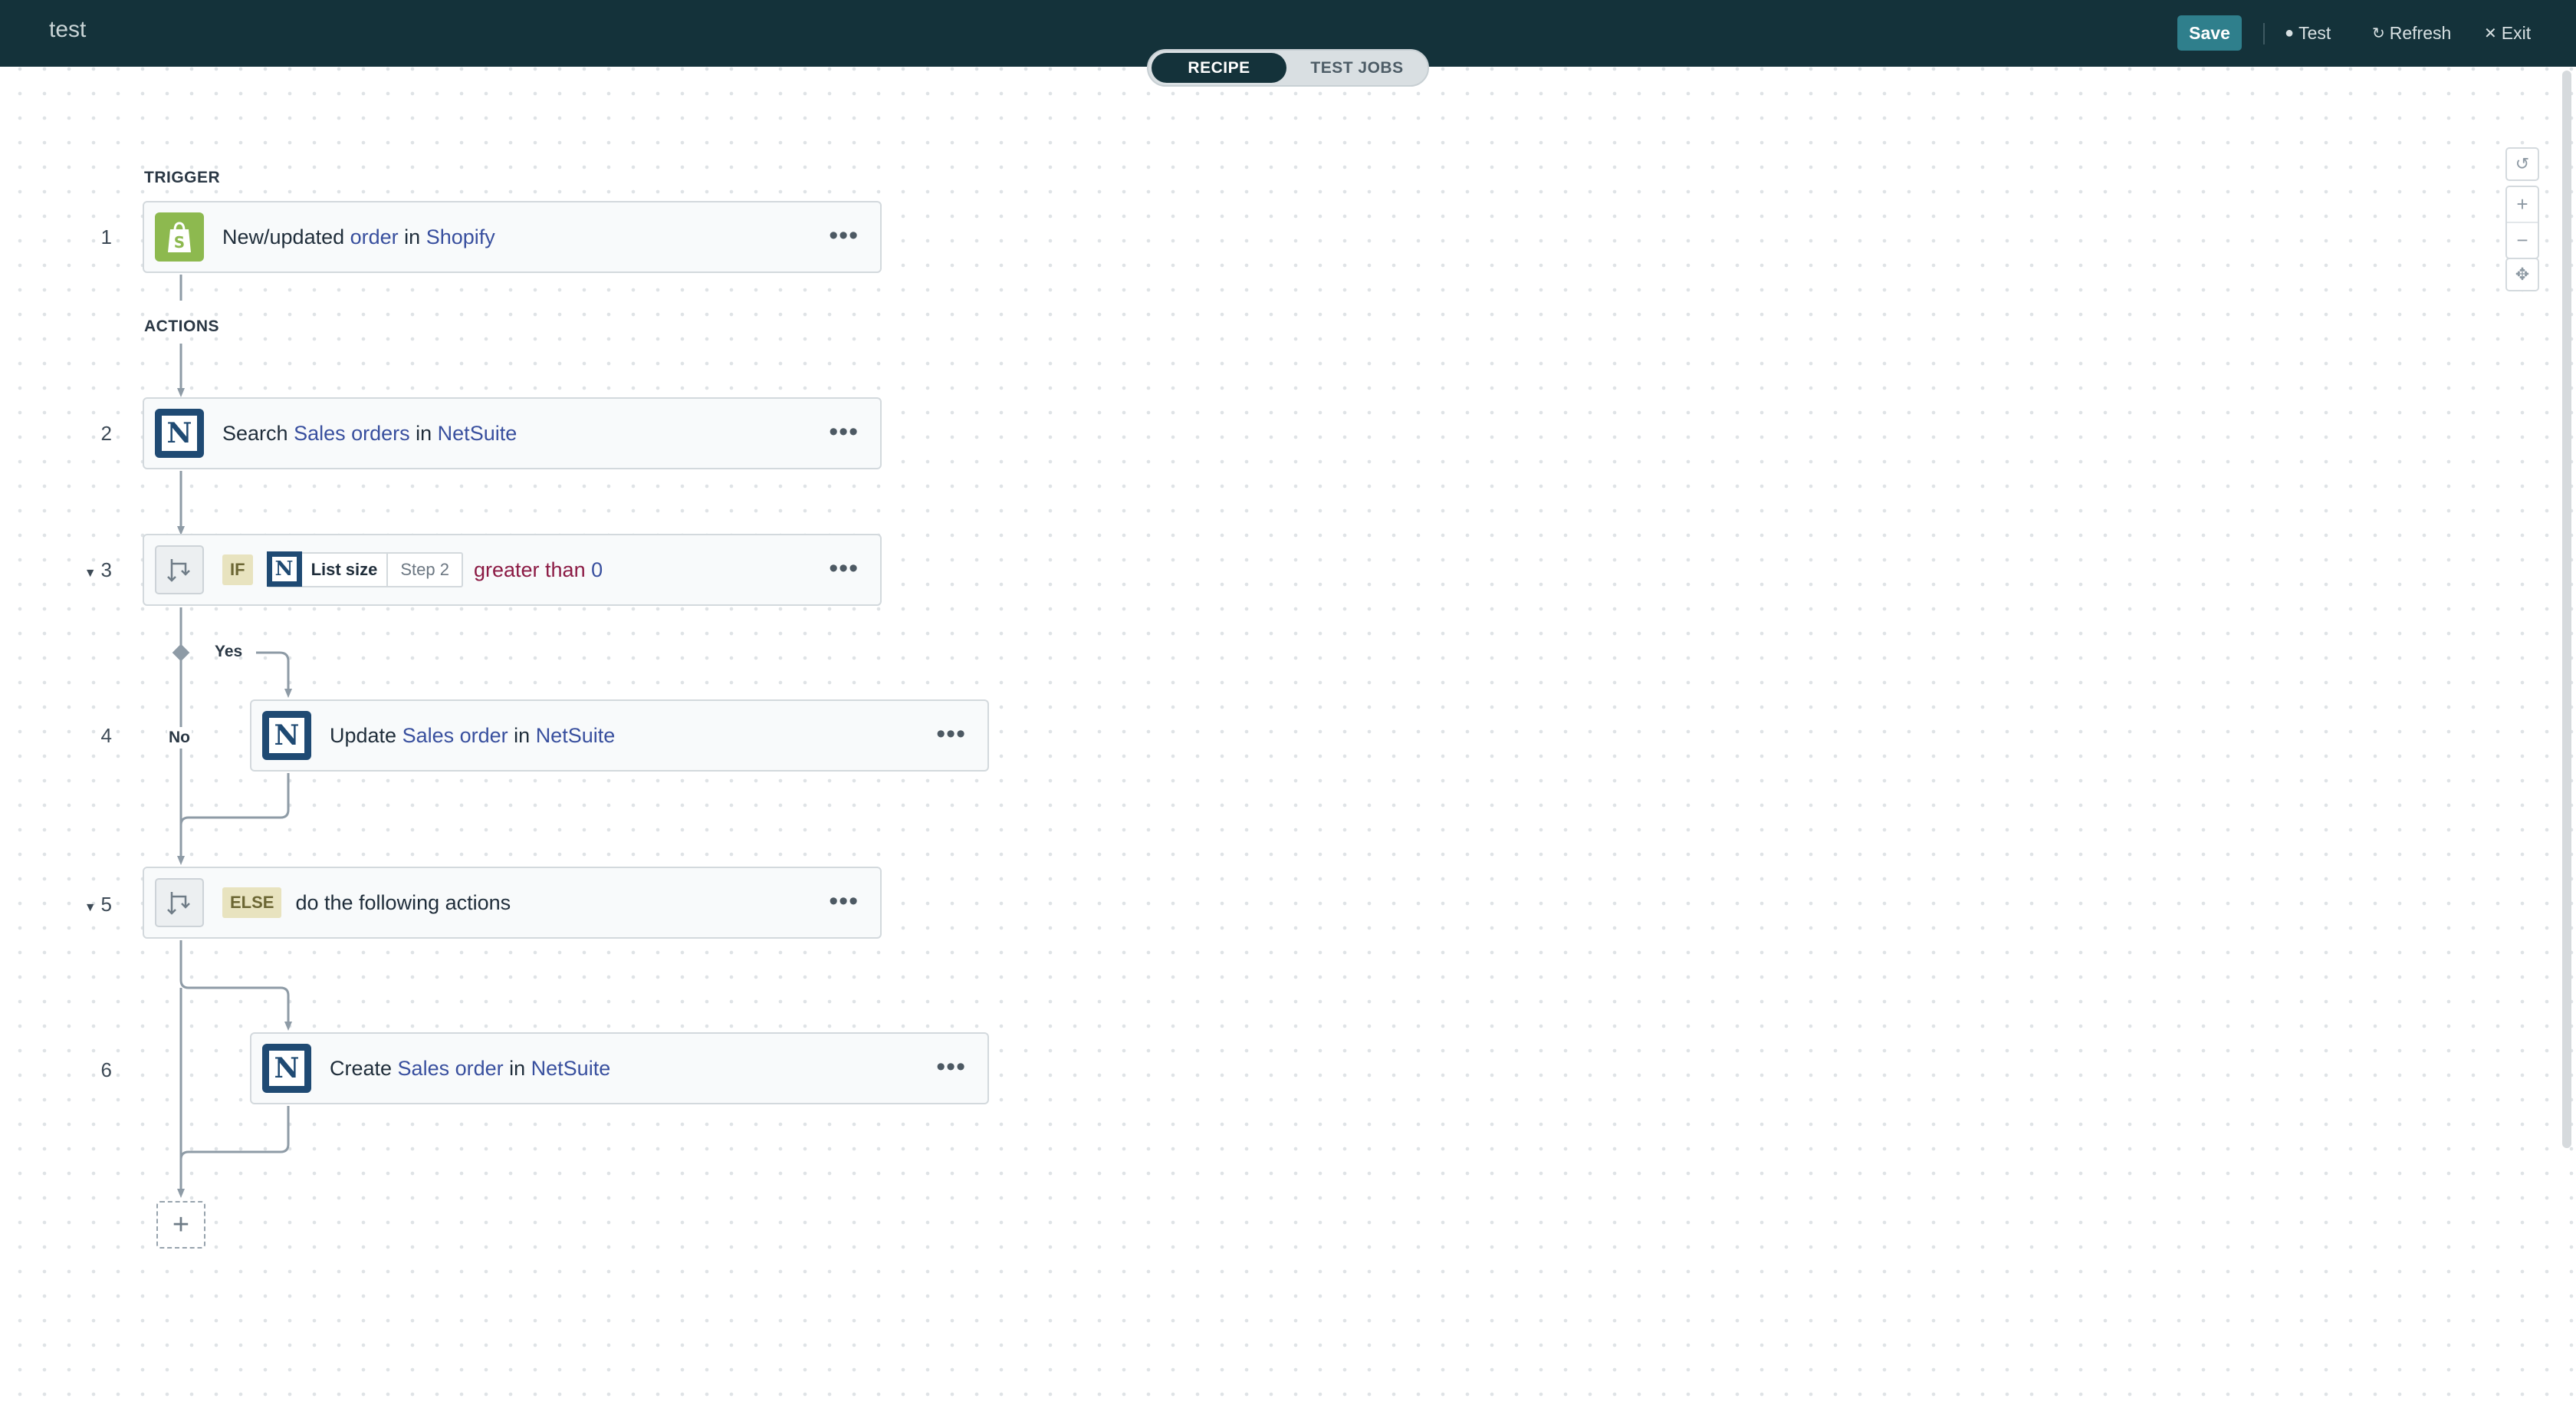 The height and width of the screenshot is (1405, 2576). What do you see at coordinates (106, 434) in the screenshot?
I see `step-number-2: 2` at bounding box center [106, 434].